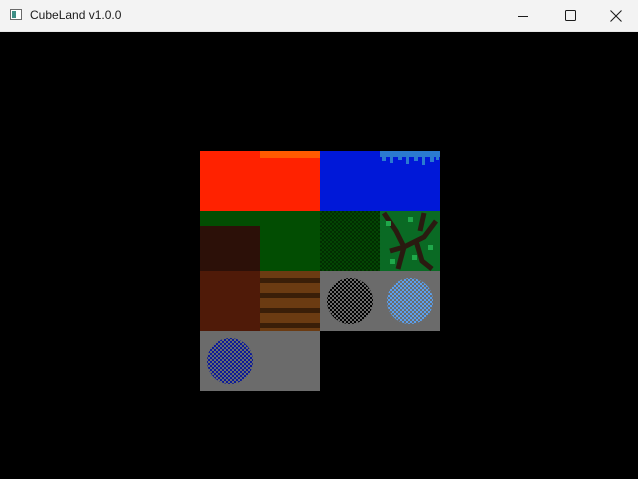  I want to click on tile-clay, so click(230, 301).